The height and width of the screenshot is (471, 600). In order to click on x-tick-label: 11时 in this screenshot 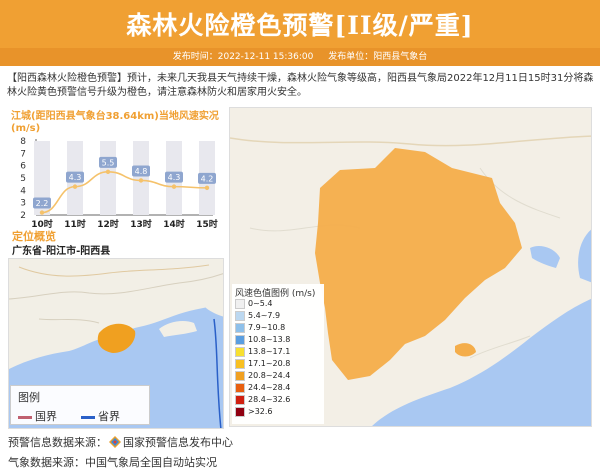, I will do `click(75, 224)`.